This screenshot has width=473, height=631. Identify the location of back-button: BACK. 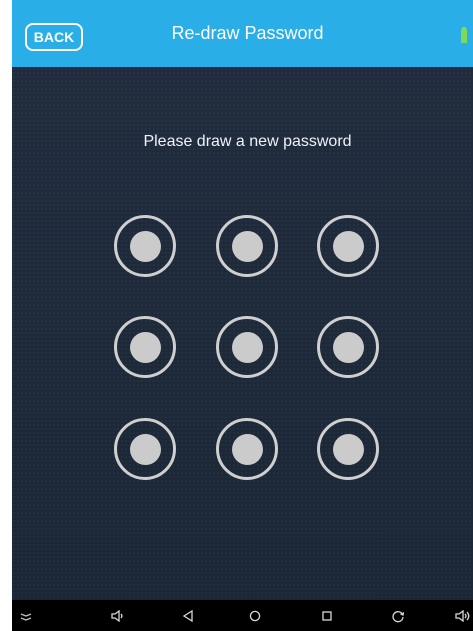
(54, 37).